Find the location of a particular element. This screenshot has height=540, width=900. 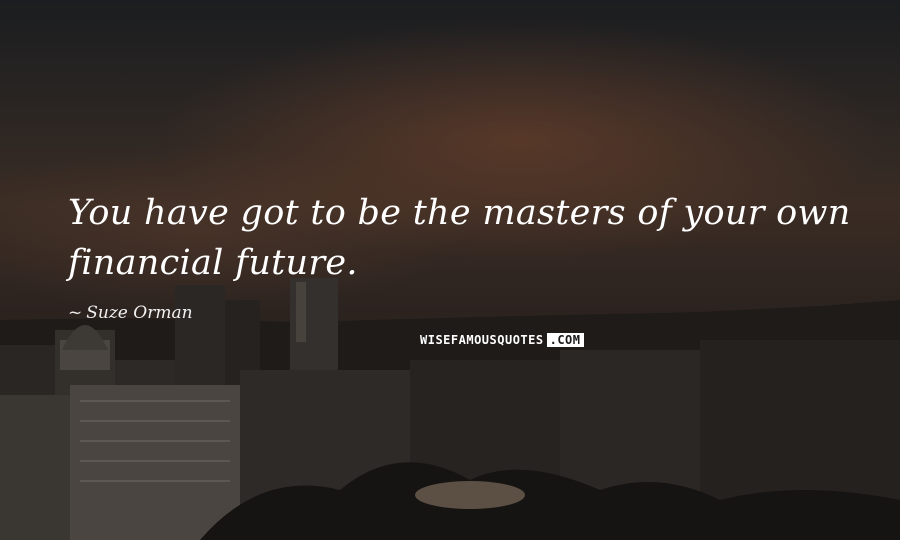

watermark-brand: WISEFAMOUSQUOTES is located at coordinates (482, 340).